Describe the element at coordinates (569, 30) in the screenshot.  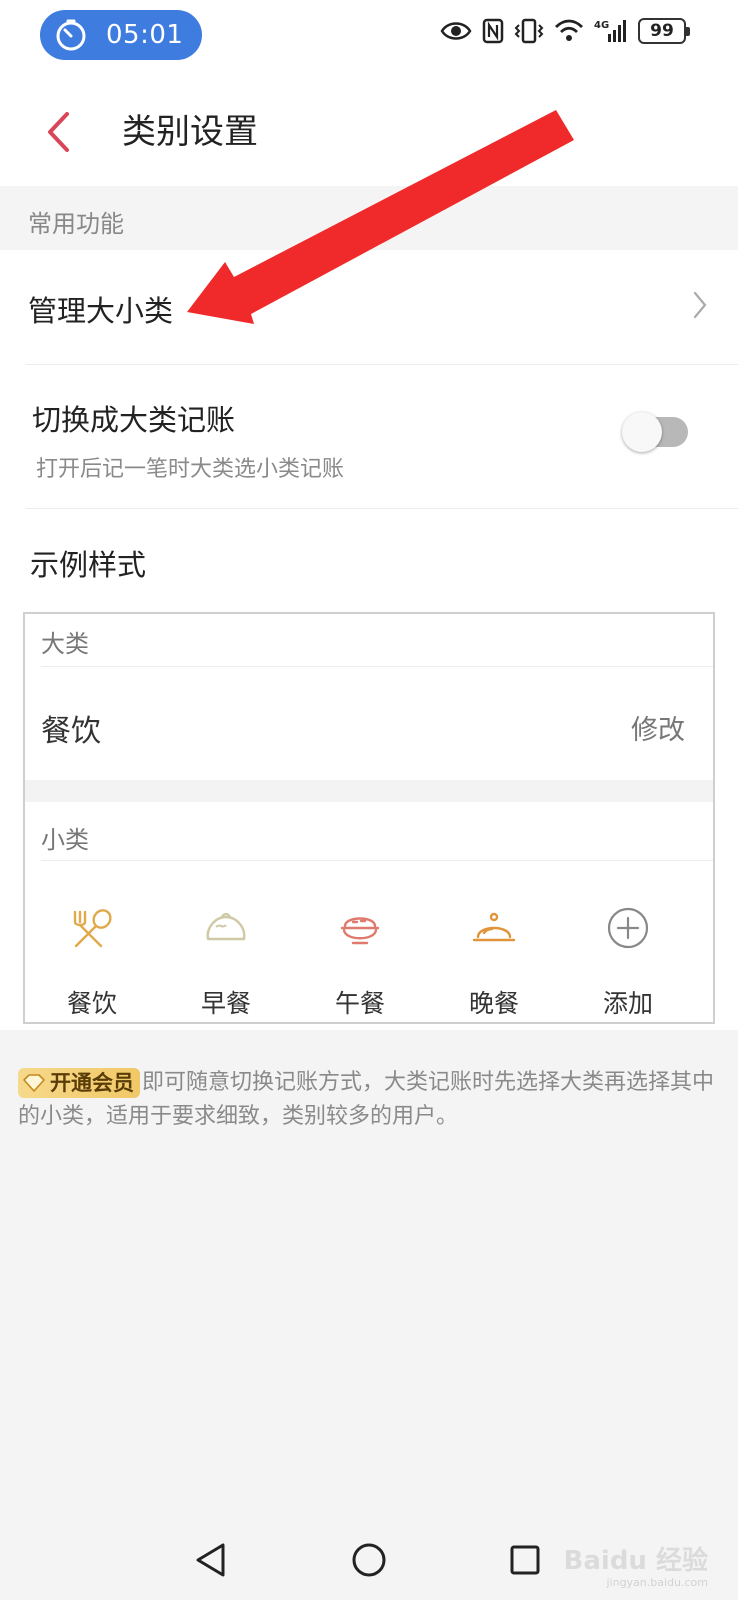
I see `wifi-icon` at that location.